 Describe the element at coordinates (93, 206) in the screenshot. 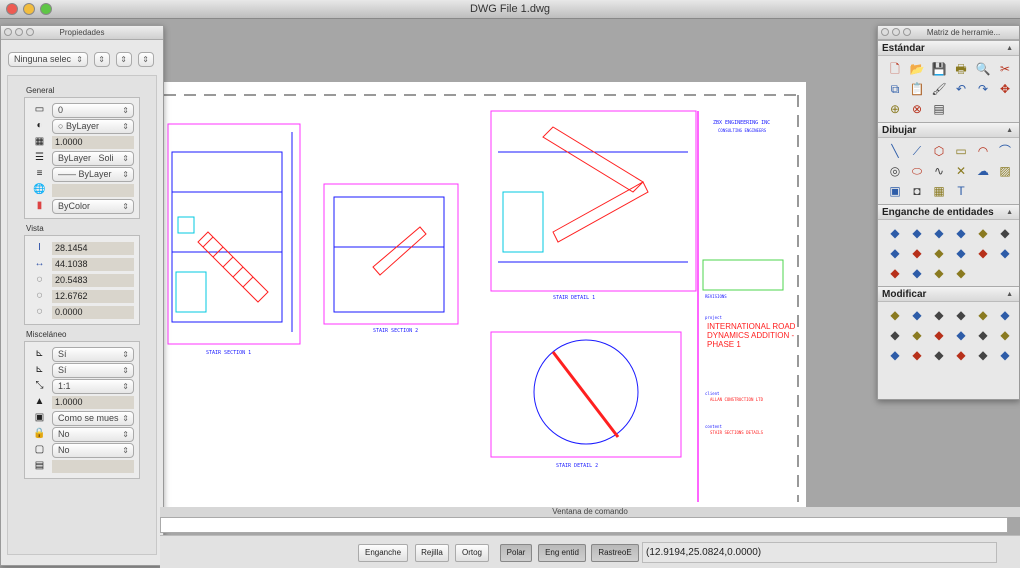

I see `plotstyle-select: ByColor` at that location.